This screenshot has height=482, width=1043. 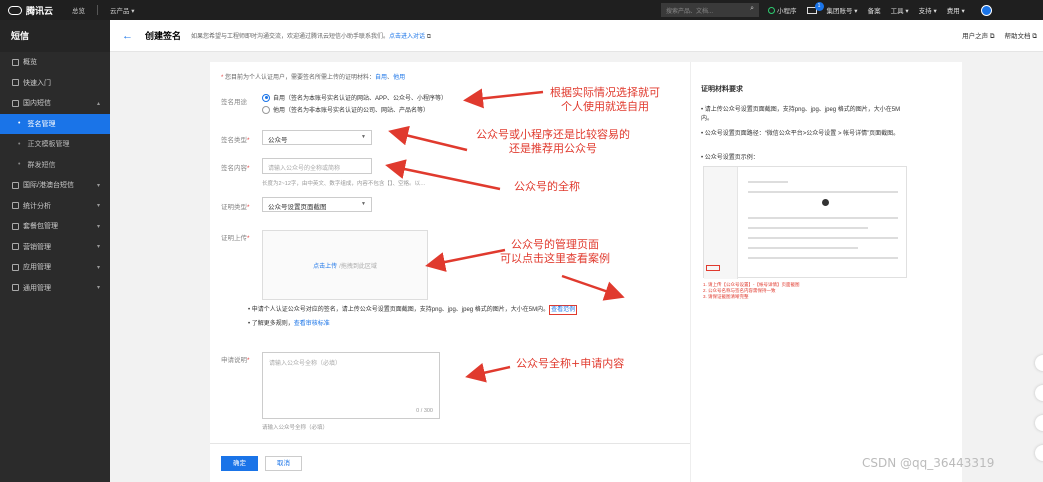 I want to click on annotation-type: 公众号或小程序还是比较容易的 还是推荐用公众号, so click(x=553, y=141).